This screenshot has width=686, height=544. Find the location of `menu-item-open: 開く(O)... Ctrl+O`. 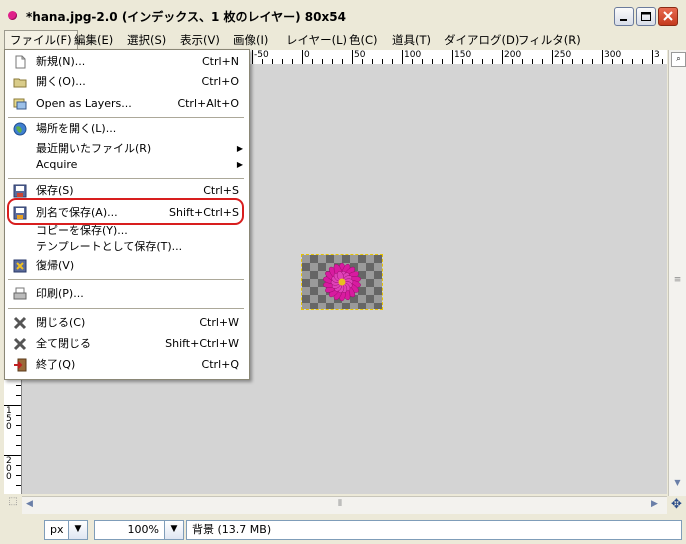

menu-item-open: 開く(O)... Ctrl+O is located at coordinates (127, 82).